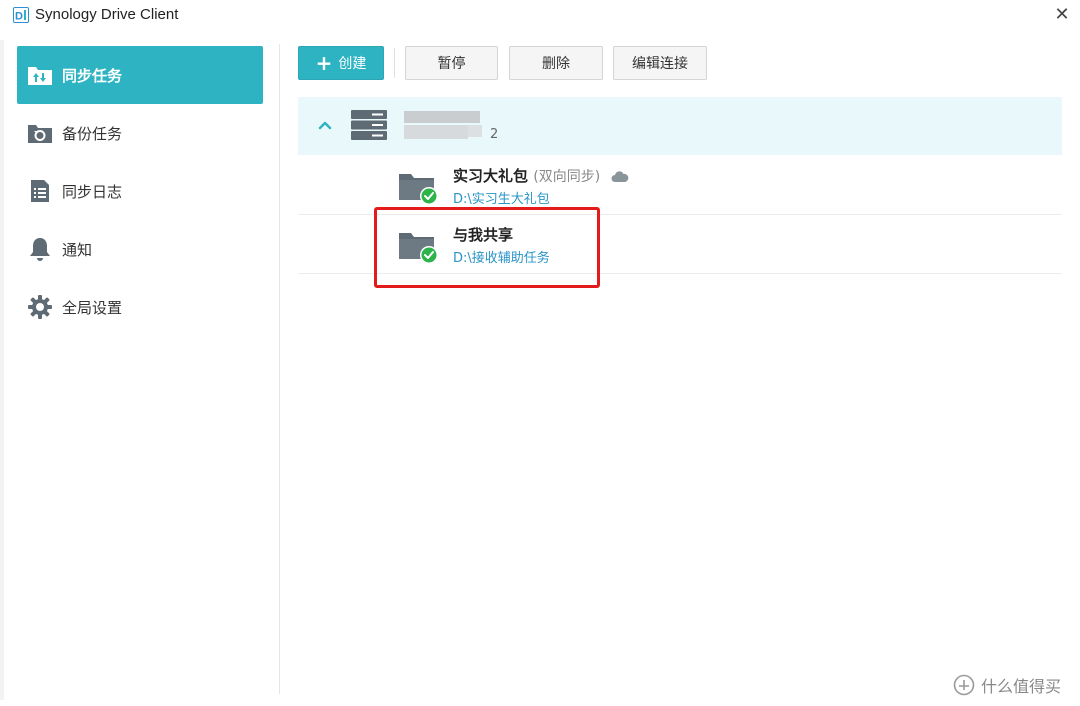  Describe the element at coordinates (964, 685) in the screenshot. I see `watermark-logo-icon` at that location.